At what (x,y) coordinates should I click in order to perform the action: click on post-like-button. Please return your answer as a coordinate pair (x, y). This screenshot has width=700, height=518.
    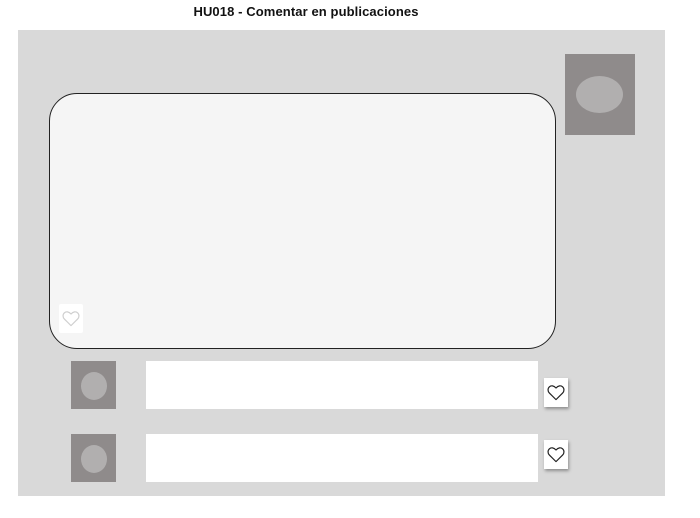
    Looking at the image, I should click on (71, 318).